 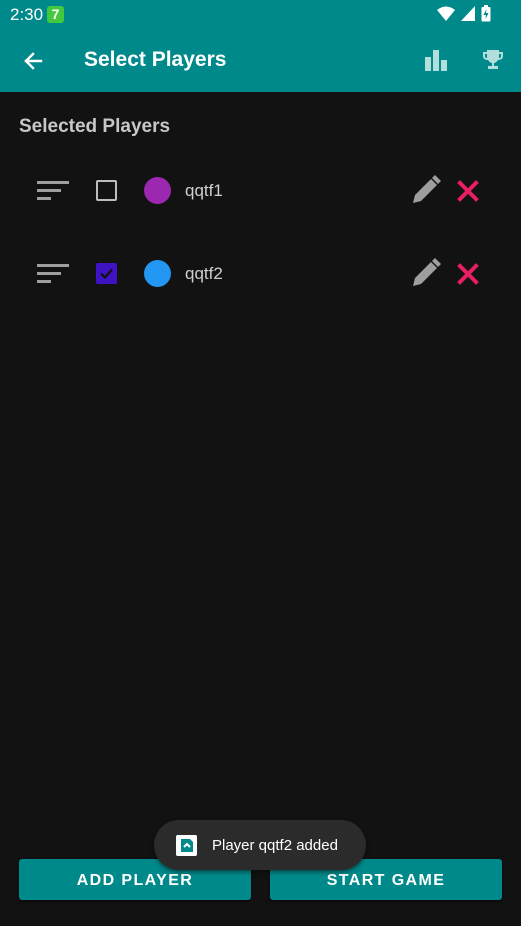 What do you see at coordinates (27, 14) in the screenshot?
I see `status-time: 2:30` at bounding box center [27, 14].